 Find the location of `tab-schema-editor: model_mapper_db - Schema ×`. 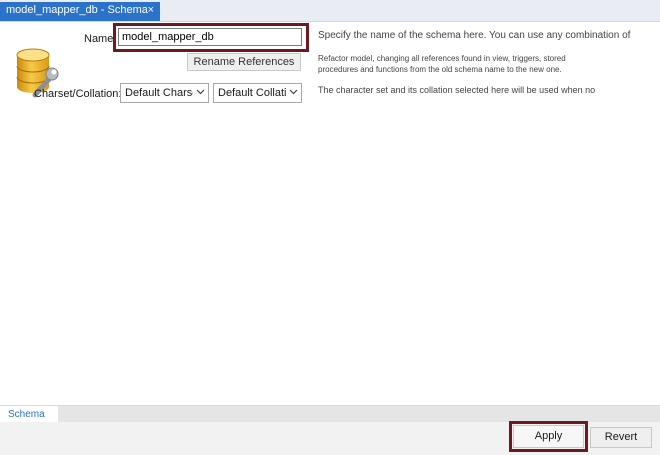

tab-schema-editor: model_mapper_db - Schema × is located at coordinates (80, 11).